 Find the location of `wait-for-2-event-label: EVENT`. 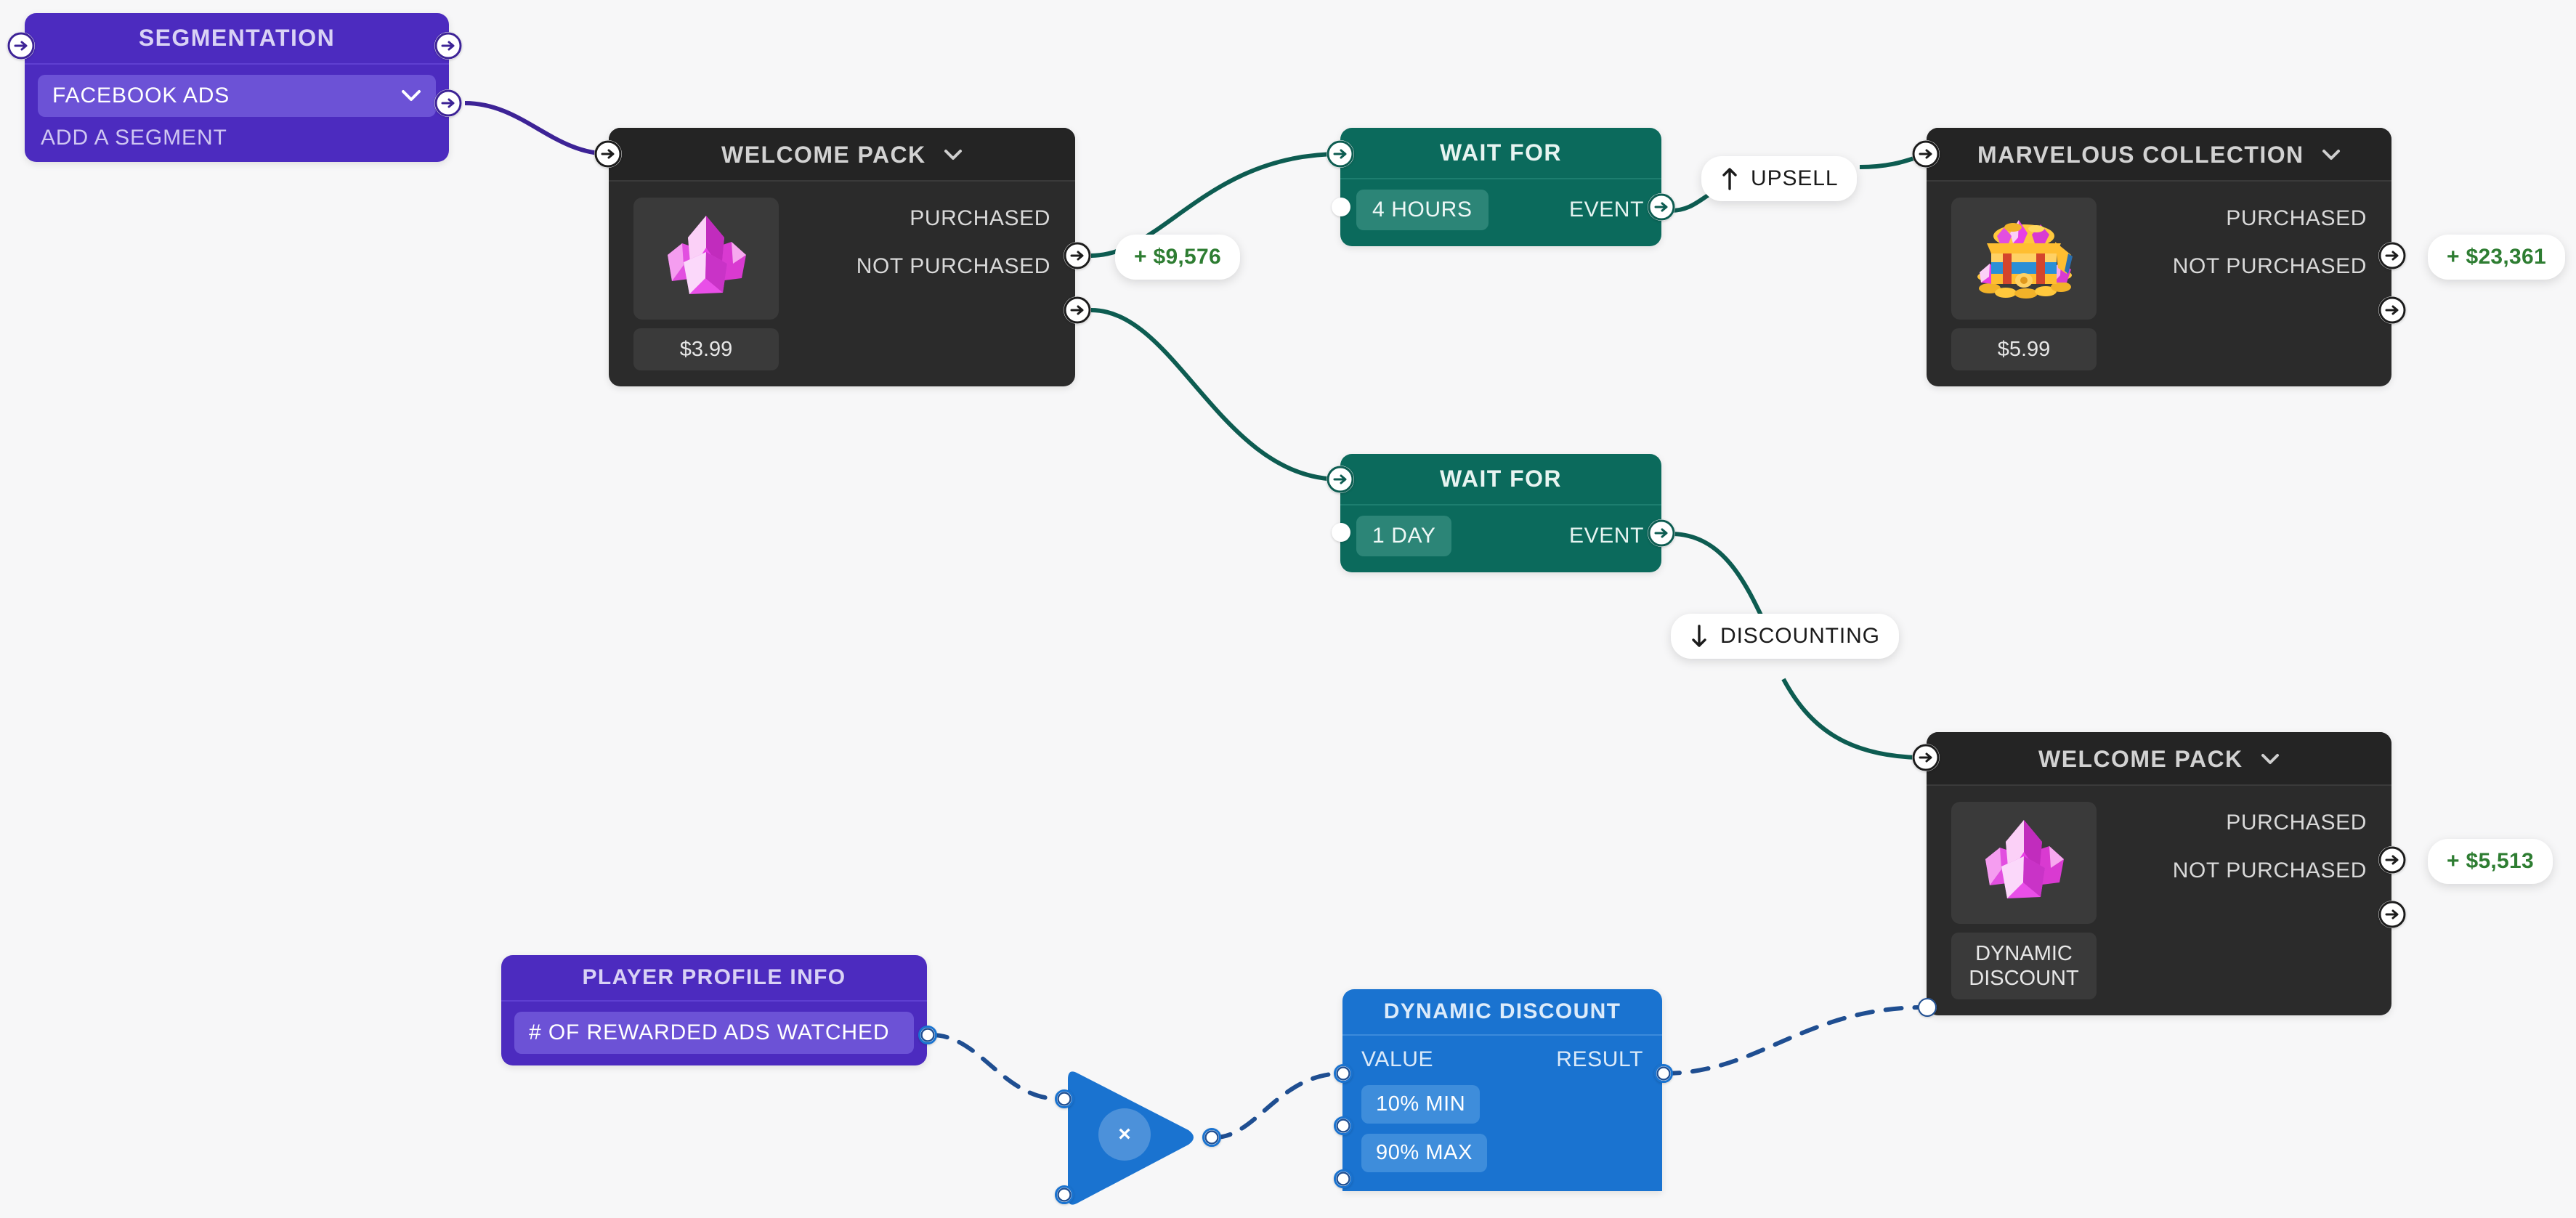

wait-for-2-event-label: EVENT is located at coordinates (1606, 536).